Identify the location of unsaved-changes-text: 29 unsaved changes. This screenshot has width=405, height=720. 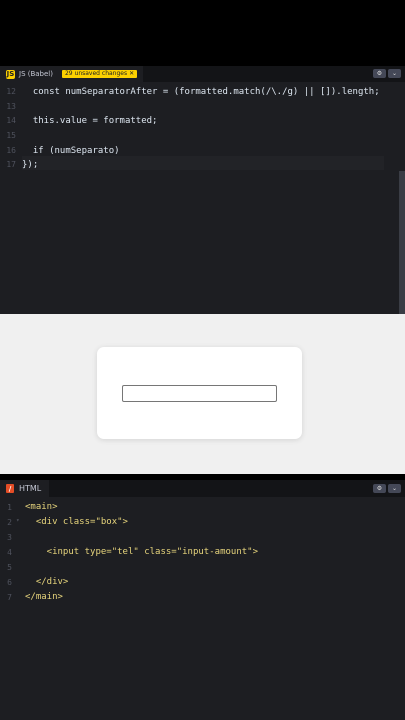
(96, 73).